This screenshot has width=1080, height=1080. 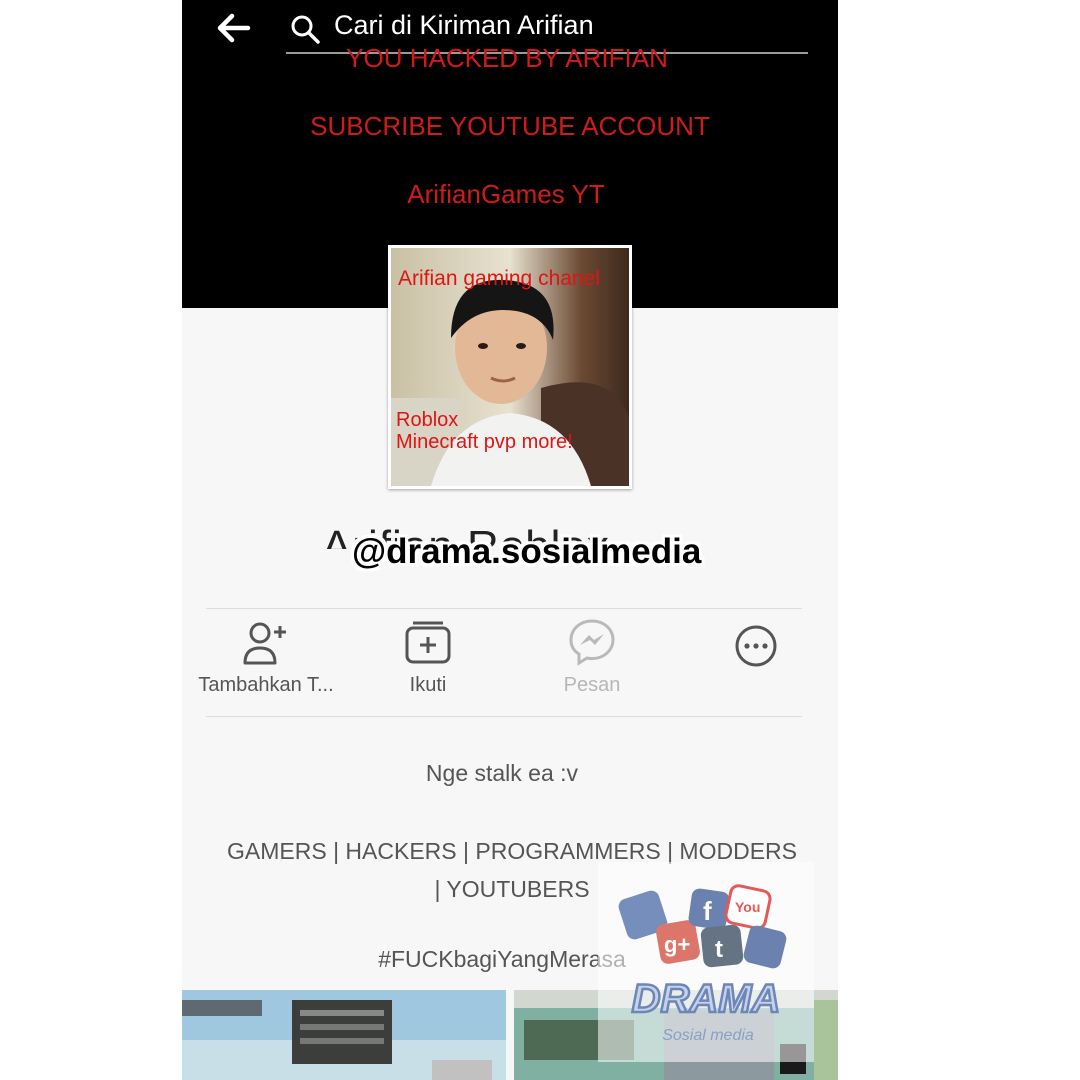 I want to click on follow-button: Ikuti, so click(x=428, y=663).